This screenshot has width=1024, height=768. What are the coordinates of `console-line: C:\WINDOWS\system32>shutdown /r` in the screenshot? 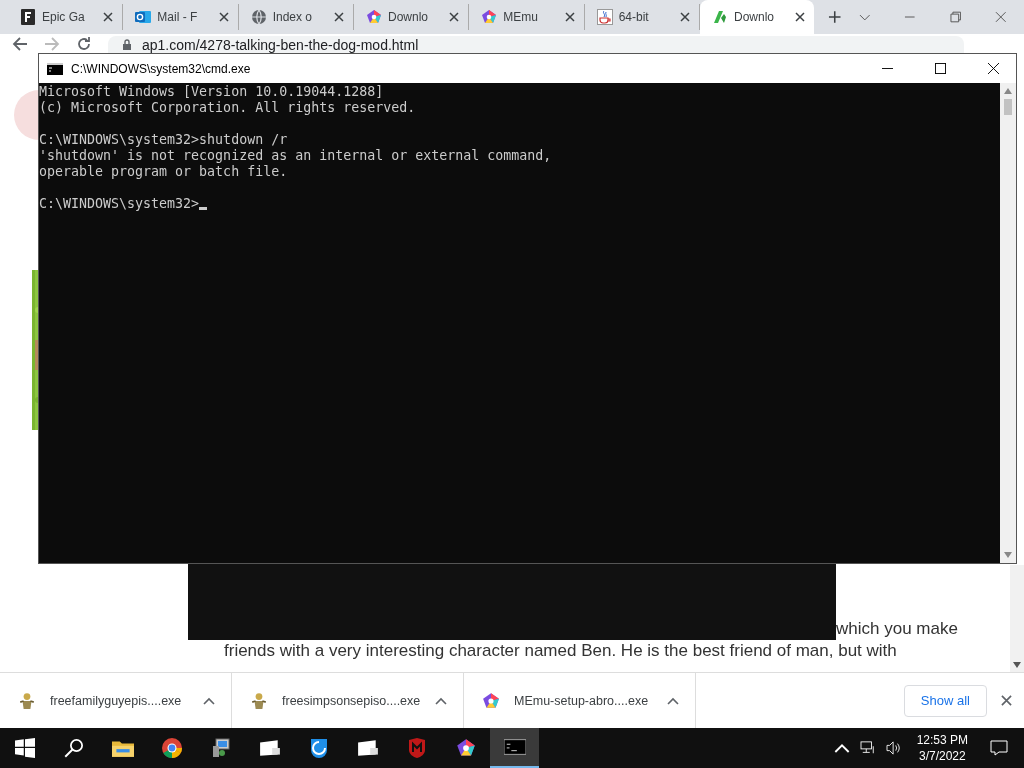 It's located at (163, 140).